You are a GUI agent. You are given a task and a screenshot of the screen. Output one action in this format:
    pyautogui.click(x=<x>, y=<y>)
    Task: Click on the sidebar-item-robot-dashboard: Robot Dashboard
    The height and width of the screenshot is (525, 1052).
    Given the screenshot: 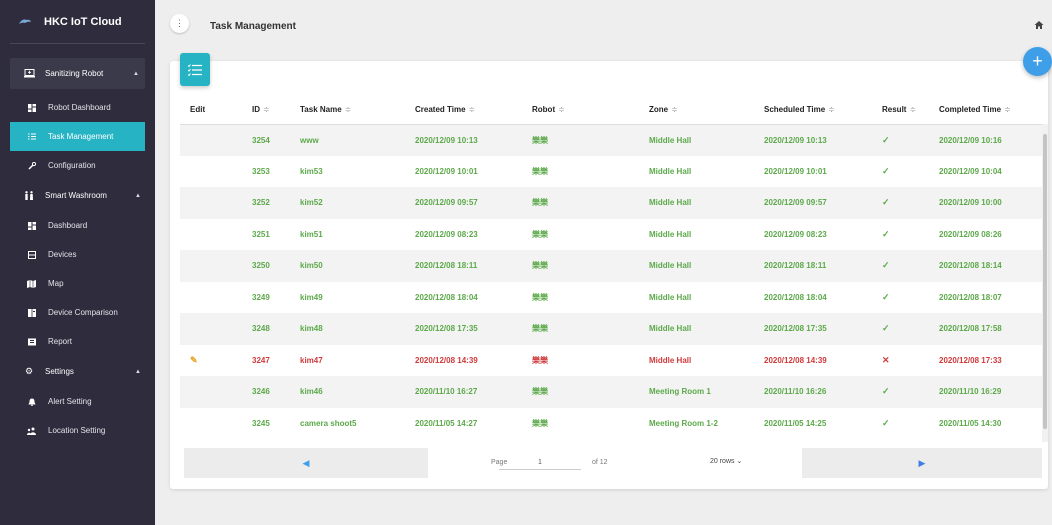 What is the action you would take?
    pyautogui.click(x=77, y=107)
    